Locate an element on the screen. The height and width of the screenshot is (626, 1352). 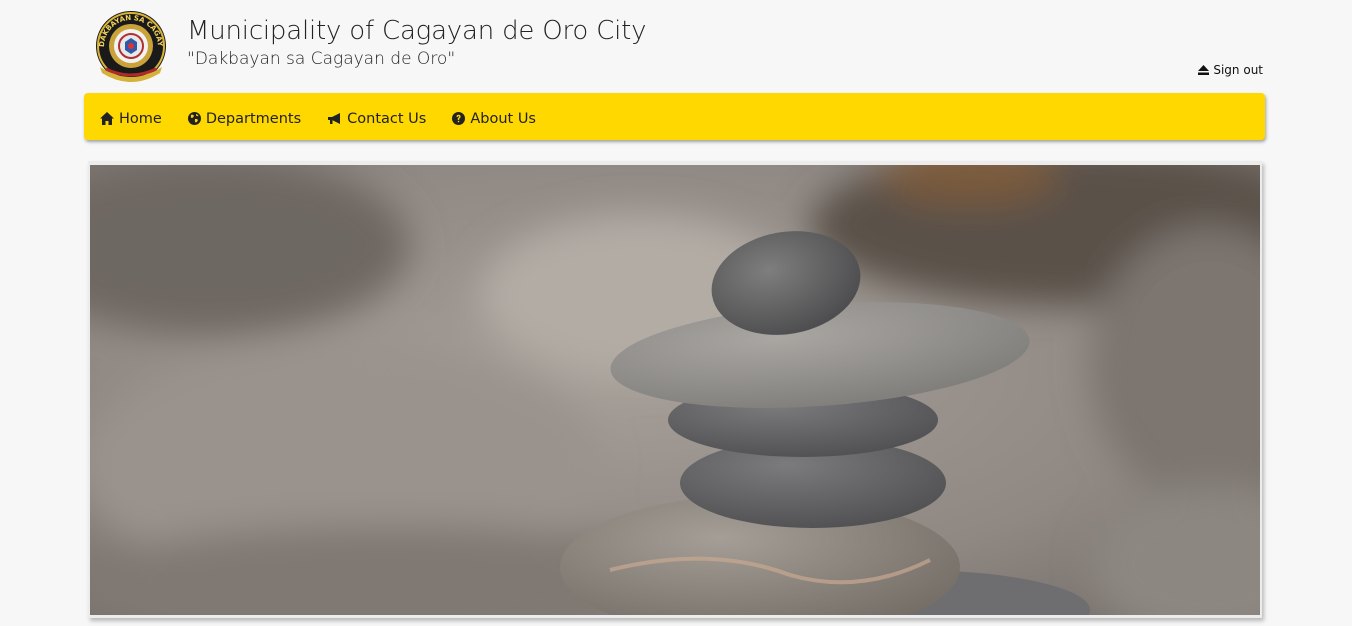
nav-item-departments: Departments is located at coordinates (244, 118).